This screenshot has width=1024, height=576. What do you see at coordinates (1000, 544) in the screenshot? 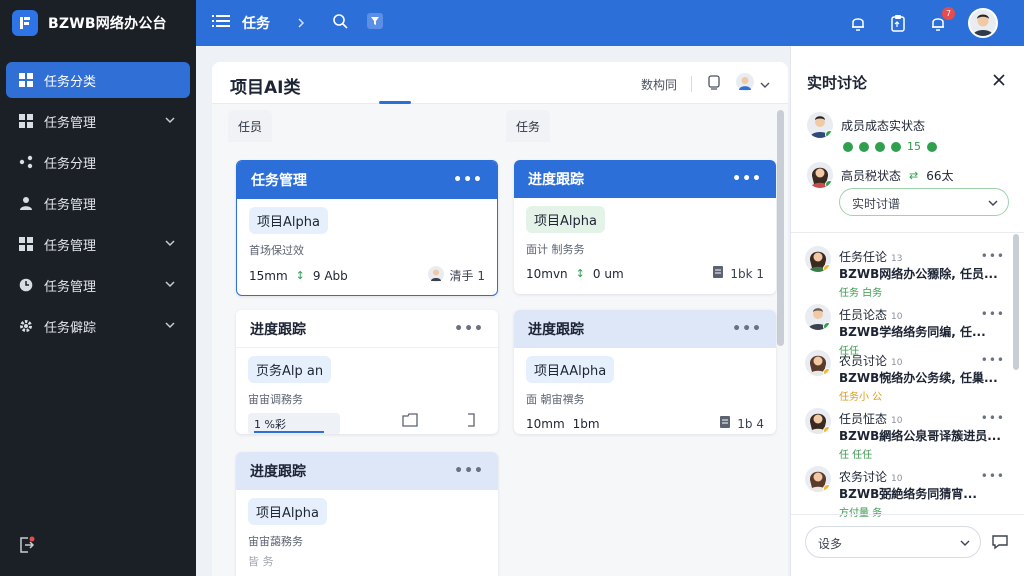
I see `chat-bubble-icon` at bounding box center [1000, 544].